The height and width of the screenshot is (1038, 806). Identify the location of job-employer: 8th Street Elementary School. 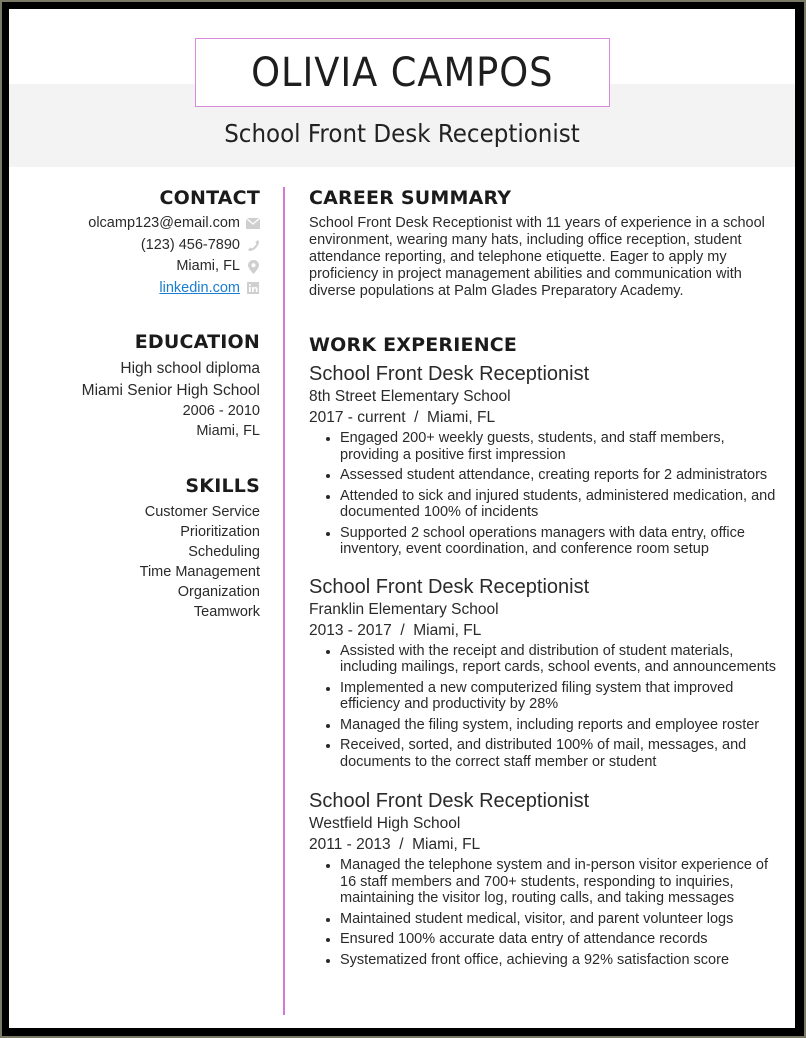
(410, 396).